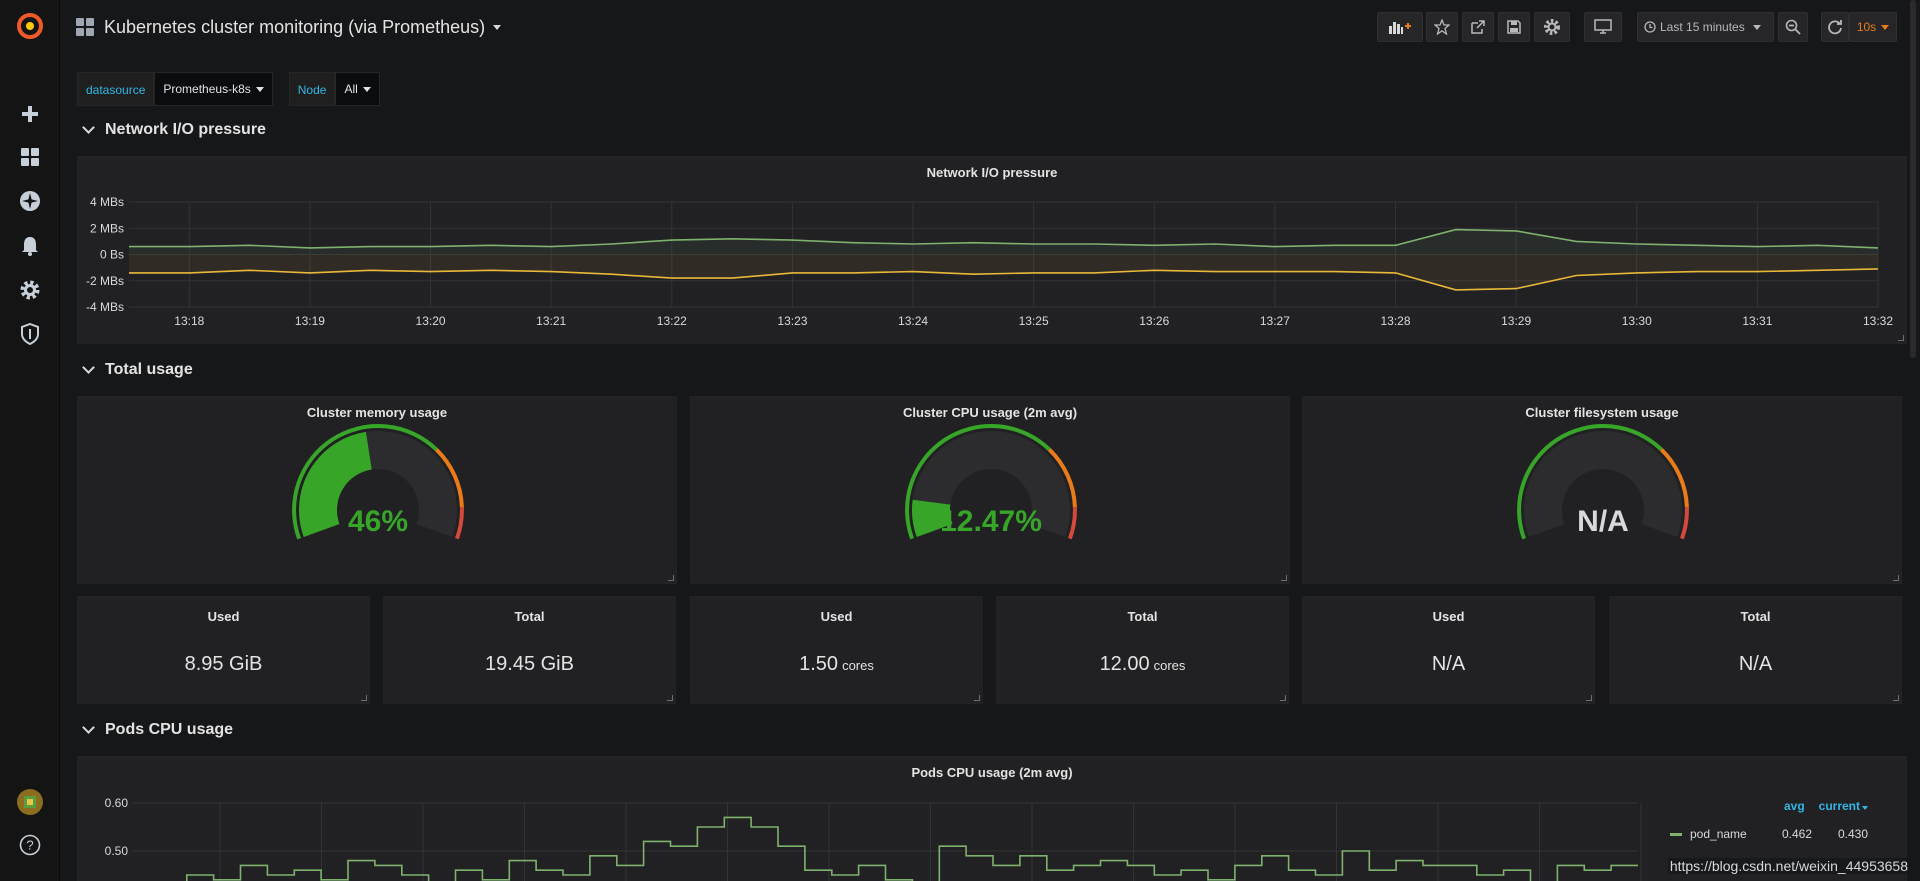 The height and width of the screenshot is (881, 1920). Describe the element at coordinates (1705, 27) in the screenshot. I see `time-range-picker: Last 15 minutes` at that location.